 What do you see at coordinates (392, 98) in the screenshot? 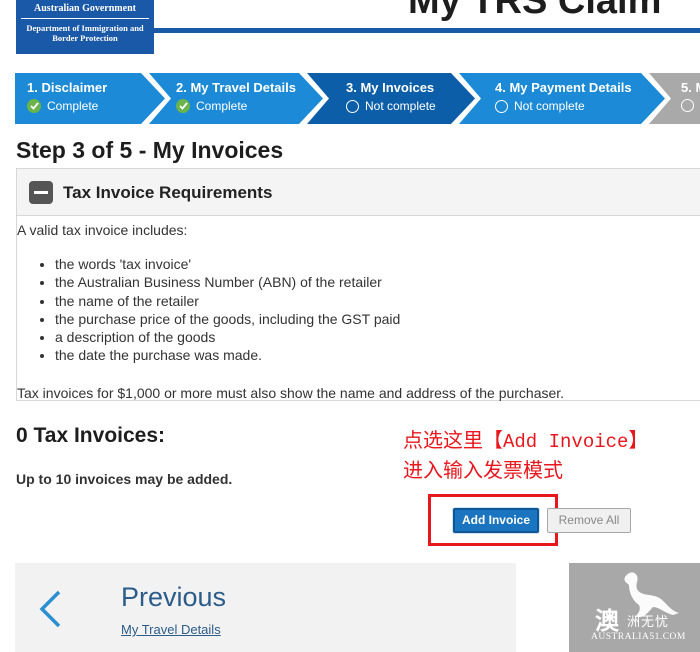
I see `step-invoices: 3. My Invoices Not complete` at bounding box center [392, 98].